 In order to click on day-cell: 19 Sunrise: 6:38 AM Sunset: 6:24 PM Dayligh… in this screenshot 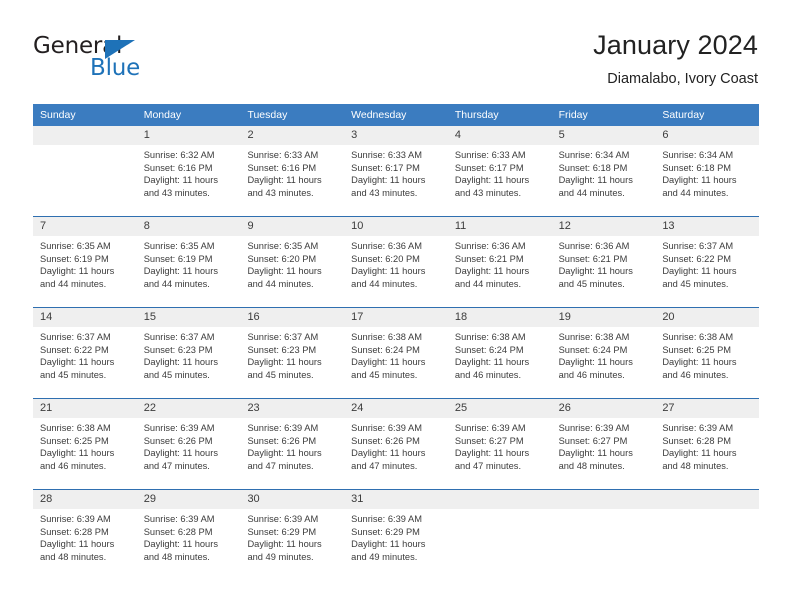, I will do `click(603, 349)`.